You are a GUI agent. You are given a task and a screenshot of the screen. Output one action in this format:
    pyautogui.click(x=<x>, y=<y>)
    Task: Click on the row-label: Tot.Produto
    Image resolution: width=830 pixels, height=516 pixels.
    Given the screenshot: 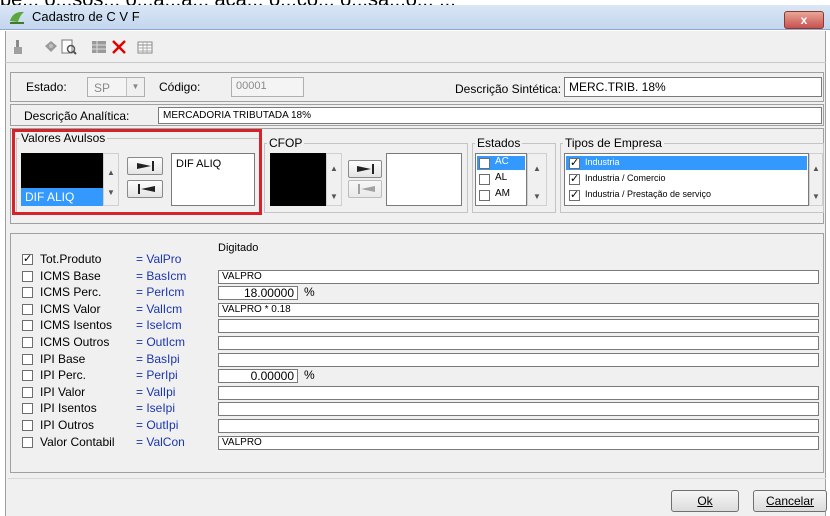 What is the action you would take?
    pyautogui.click(x=71, y=259)
    